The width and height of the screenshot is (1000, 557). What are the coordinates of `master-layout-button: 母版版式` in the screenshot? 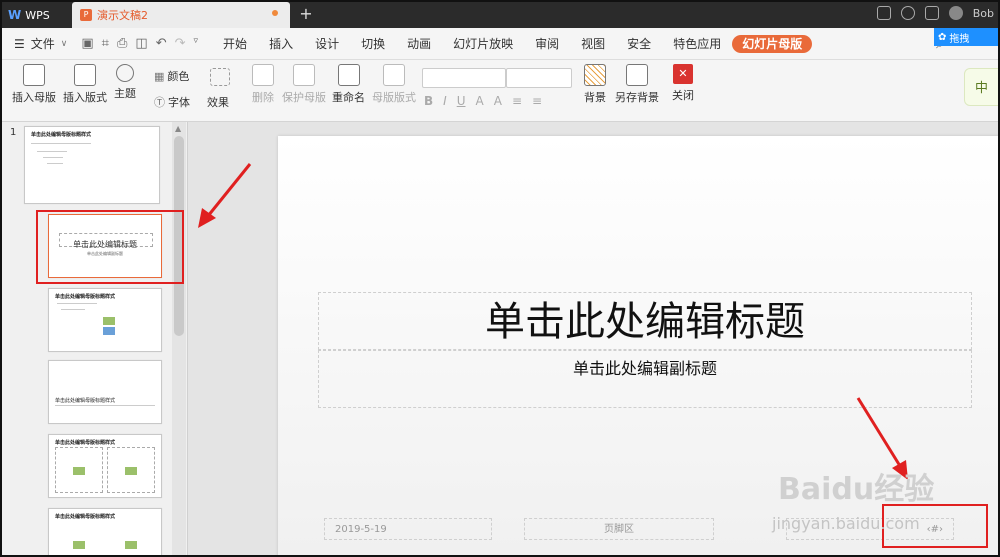 It's located at (394, 84).